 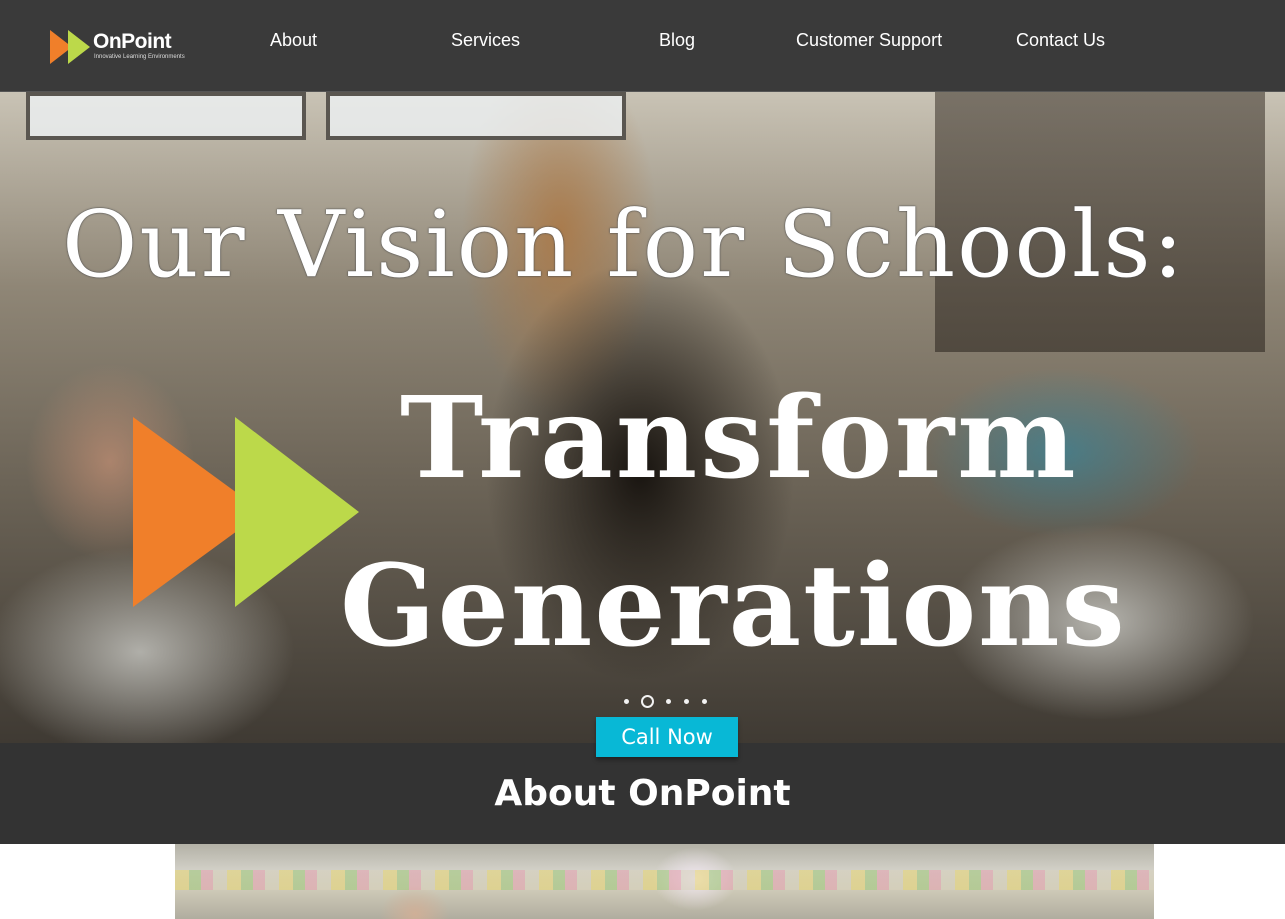 I want to click on classroom-bulletin-strip, so click(x=664, y=880).